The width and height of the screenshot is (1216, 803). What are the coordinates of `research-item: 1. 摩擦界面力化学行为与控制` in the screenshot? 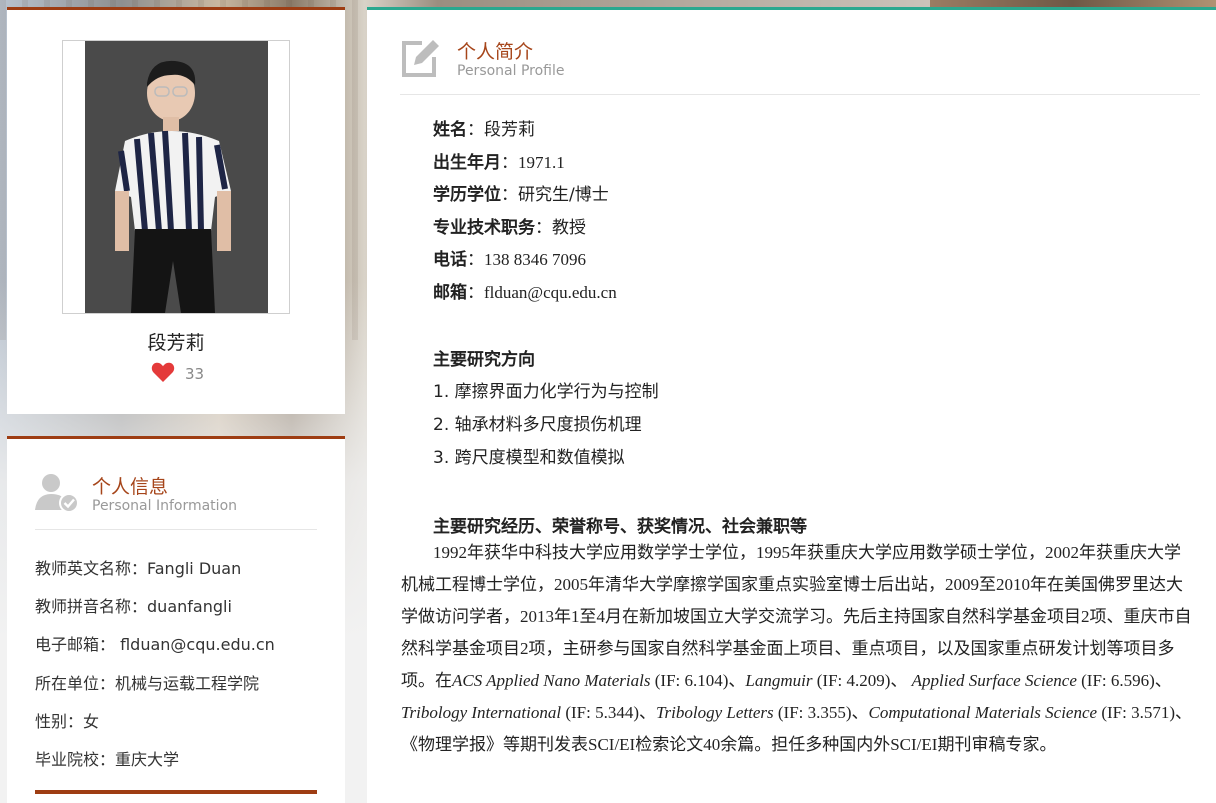 It's located at (546, 392).